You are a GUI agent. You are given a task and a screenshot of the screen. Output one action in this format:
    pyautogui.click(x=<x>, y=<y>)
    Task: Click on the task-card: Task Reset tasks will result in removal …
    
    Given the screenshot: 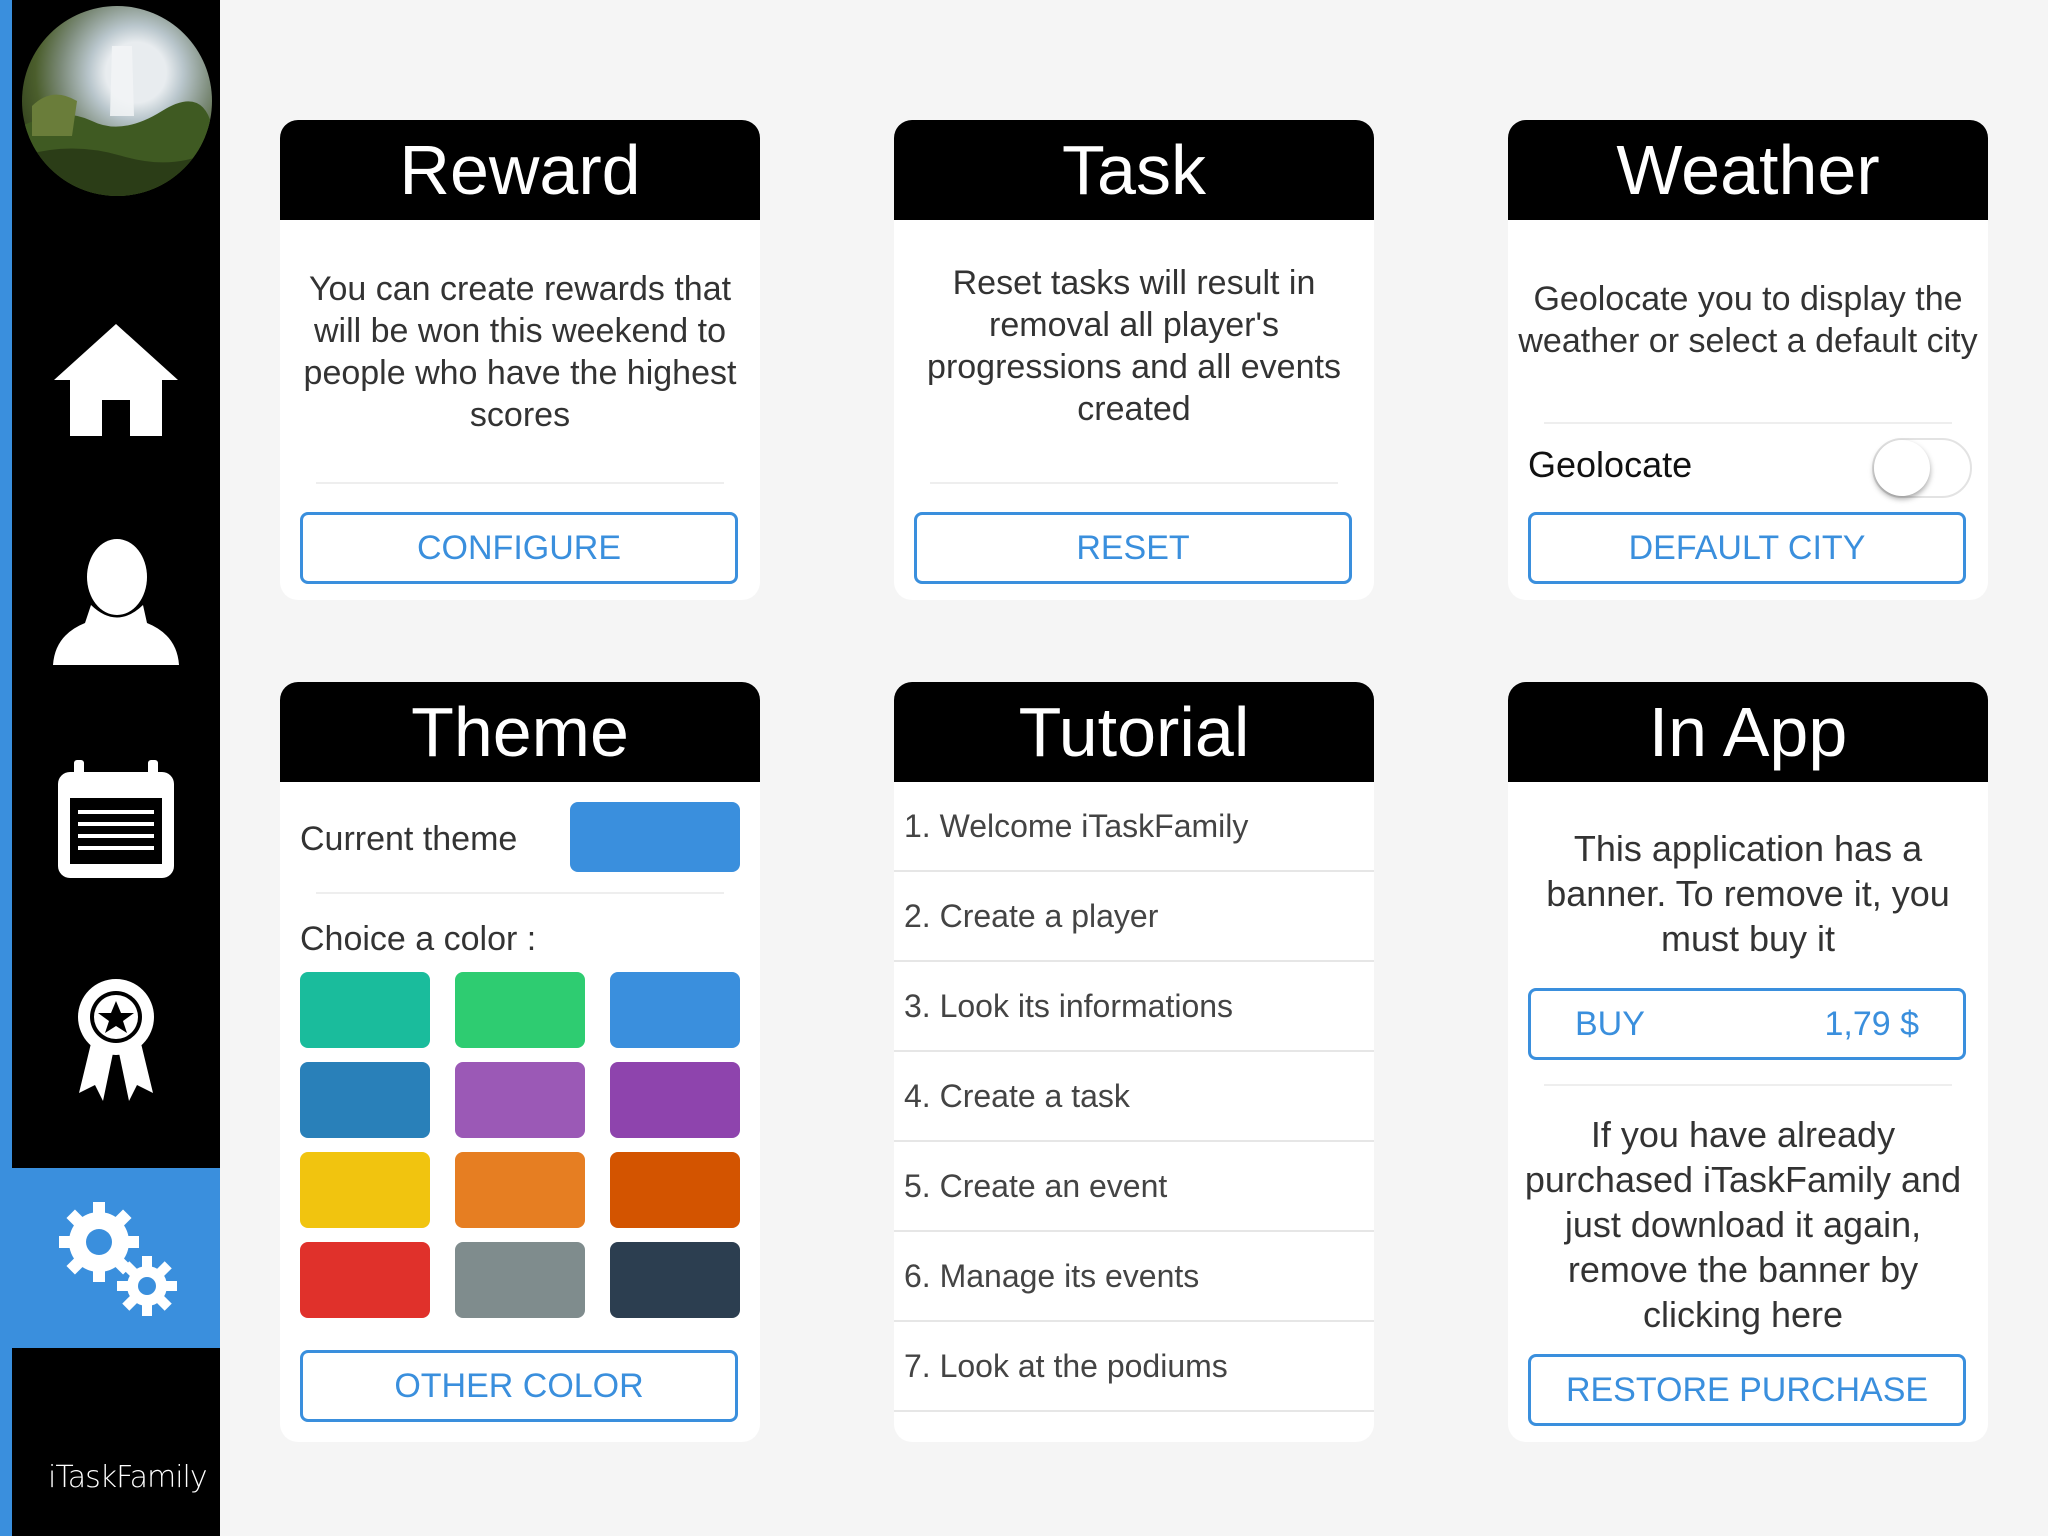 What is the action you would take?
    pyautogui.click(x=1134, y=360)
    